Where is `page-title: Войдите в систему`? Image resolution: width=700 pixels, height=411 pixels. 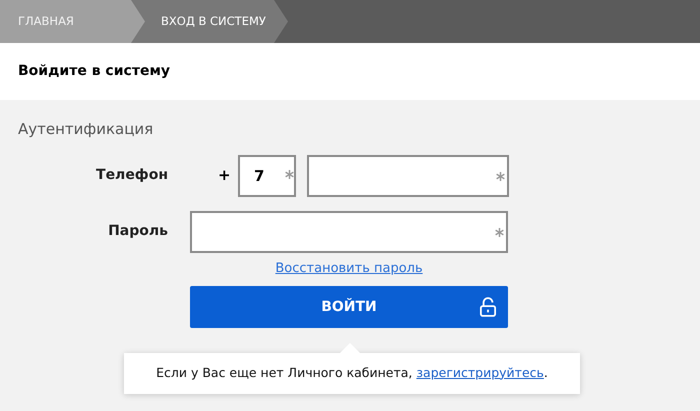
page-title: Войдите в систему is located at coordinates (94, 71).